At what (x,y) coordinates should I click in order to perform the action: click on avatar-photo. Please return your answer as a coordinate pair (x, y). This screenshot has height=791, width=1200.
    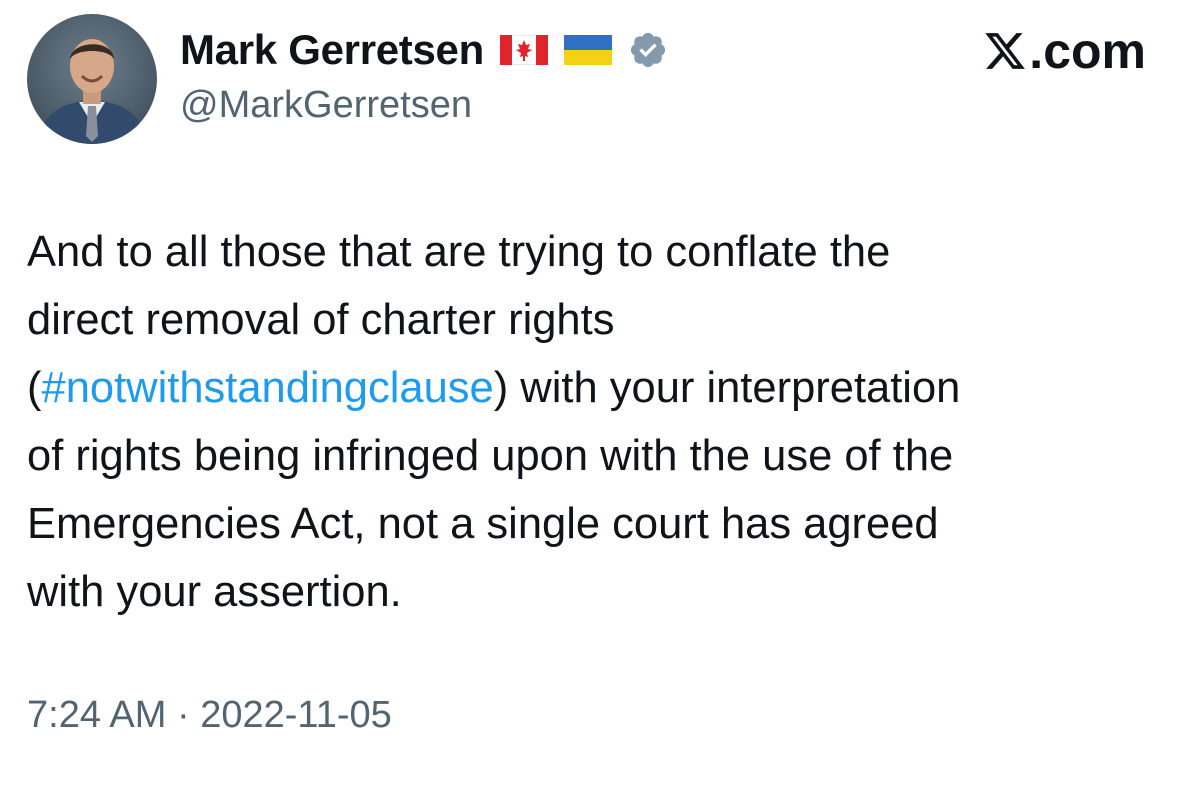
    Looking at the image, I should click on (92, 79).